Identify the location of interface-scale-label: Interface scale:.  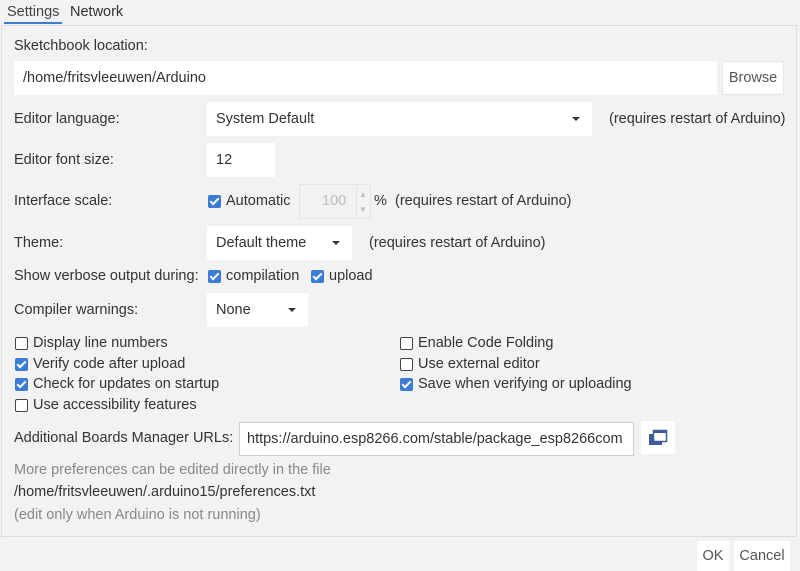
(63, 201).